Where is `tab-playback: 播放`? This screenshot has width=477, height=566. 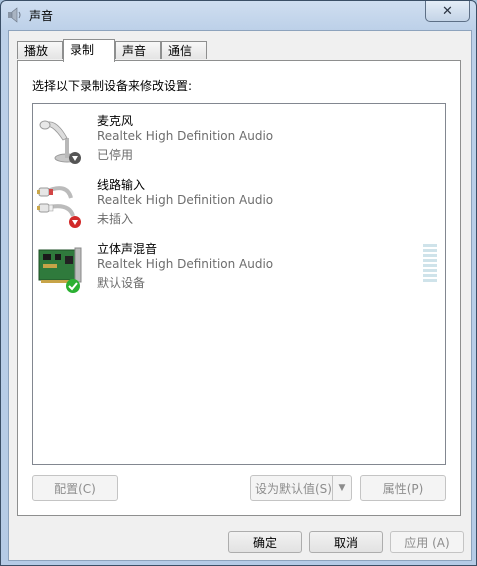
tab-playback: 播放 is located at coordinates (40, 50).